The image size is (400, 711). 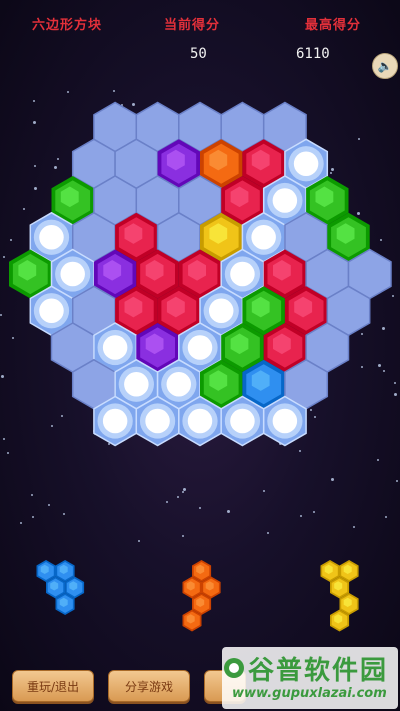 I want to click on piece-tray, so click(x=200, y=600).